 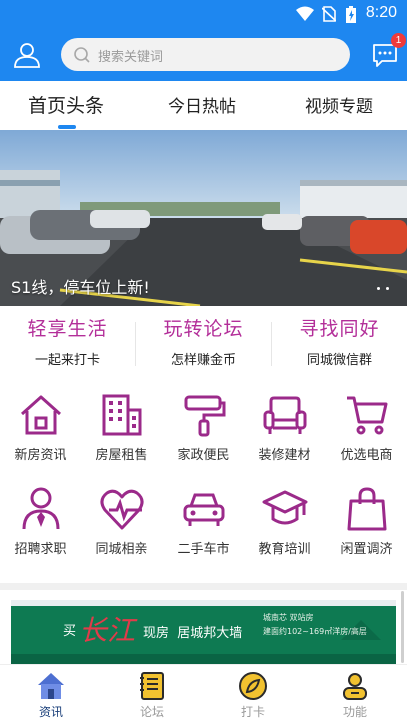 What do you see at coordinates (107, 630) in the screenshot?
I see `ad-text-brush: 长江` at bounding box center [107, 630].